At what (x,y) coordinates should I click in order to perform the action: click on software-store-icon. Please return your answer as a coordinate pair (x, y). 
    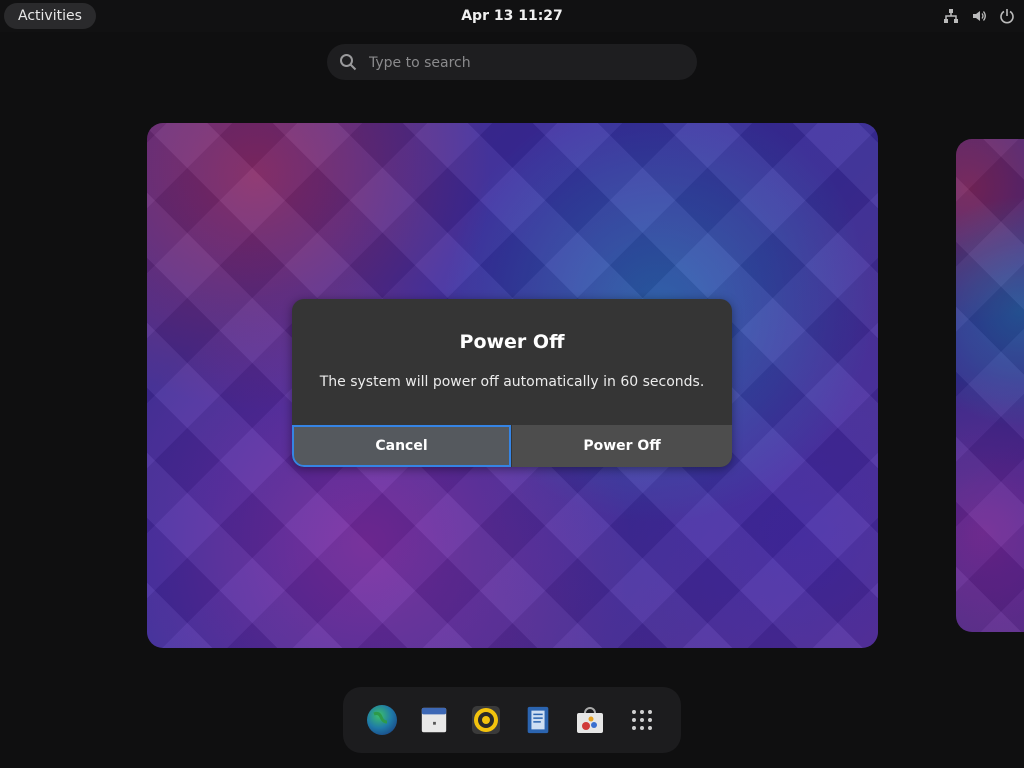
    Looking at the image, I should click on (590, 720).